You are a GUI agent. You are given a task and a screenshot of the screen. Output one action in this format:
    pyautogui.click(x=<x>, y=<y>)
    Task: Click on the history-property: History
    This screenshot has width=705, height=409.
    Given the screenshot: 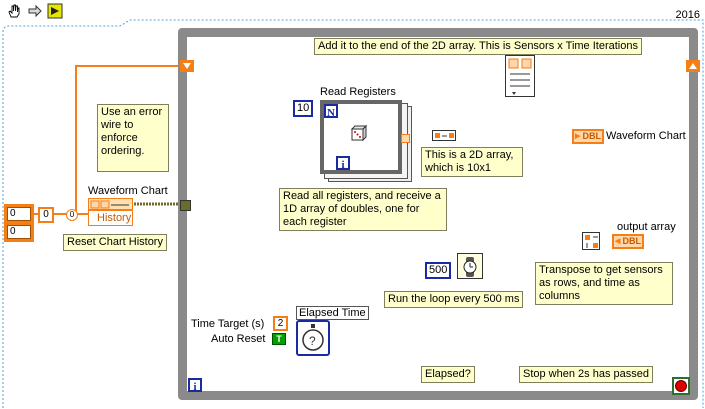 What is the action you would take?
    pyautogui.click(x=110, y=218)
    